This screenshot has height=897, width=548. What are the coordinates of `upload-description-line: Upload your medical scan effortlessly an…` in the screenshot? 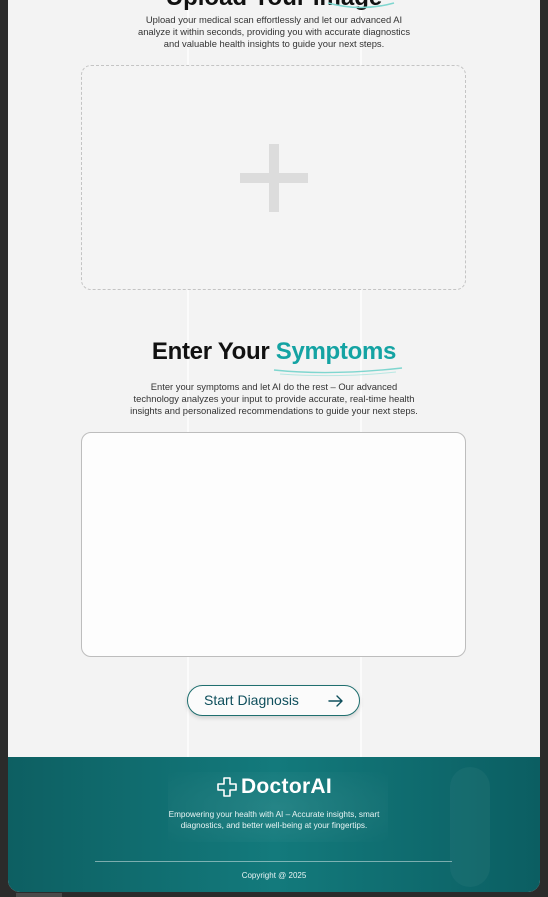 It's located at (274, 19).